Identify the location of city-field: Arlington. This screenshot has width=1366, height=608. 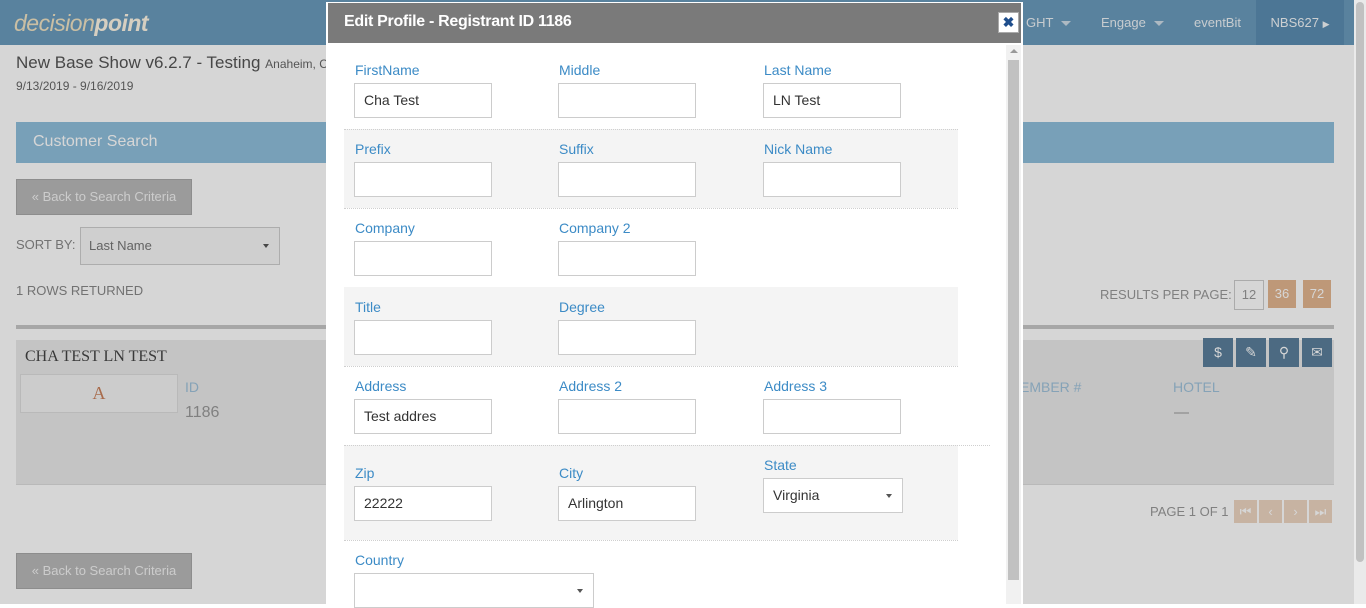
(627, 503).